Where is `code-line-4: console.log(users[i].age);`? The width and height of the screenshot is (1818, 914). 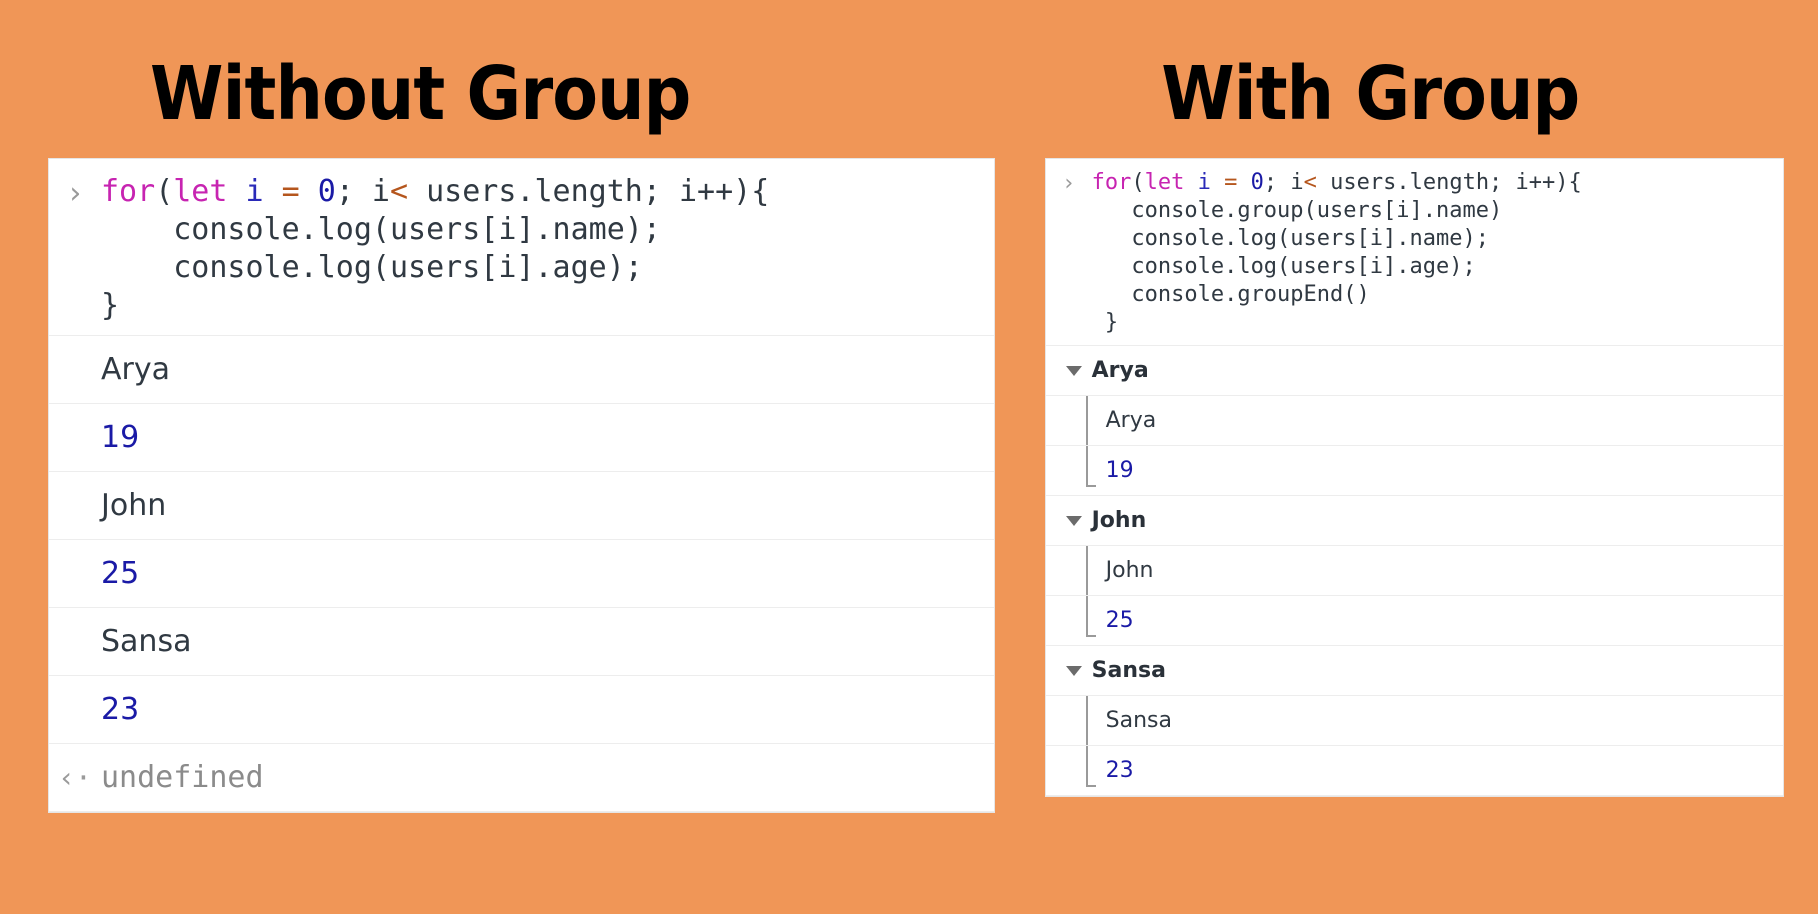
code-line-4: console.log(users[i].age); is located at coordinates (1283, 266).